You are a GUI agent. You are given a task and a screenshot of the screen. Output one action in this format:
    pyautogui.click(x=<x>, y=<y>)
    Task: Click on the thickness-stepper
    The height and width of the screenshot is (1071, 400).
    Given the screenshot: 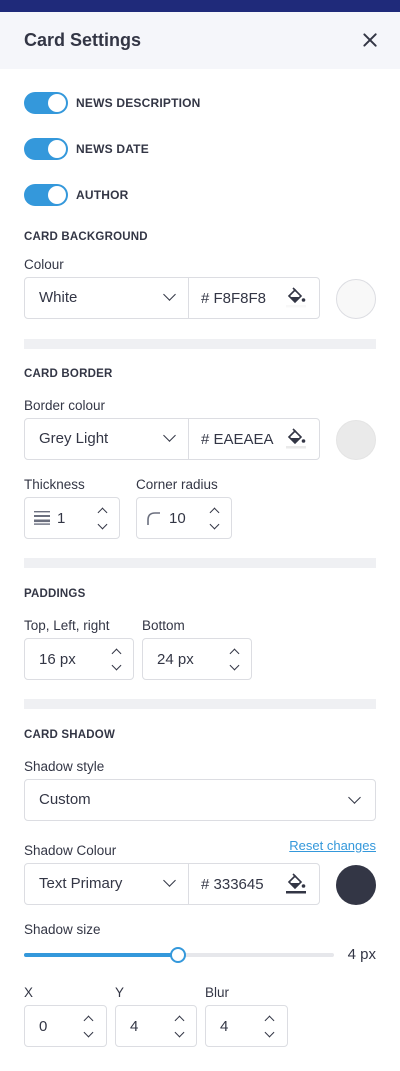 What is the action you would take?
    pyautogui.click(x=72, y=518)
    